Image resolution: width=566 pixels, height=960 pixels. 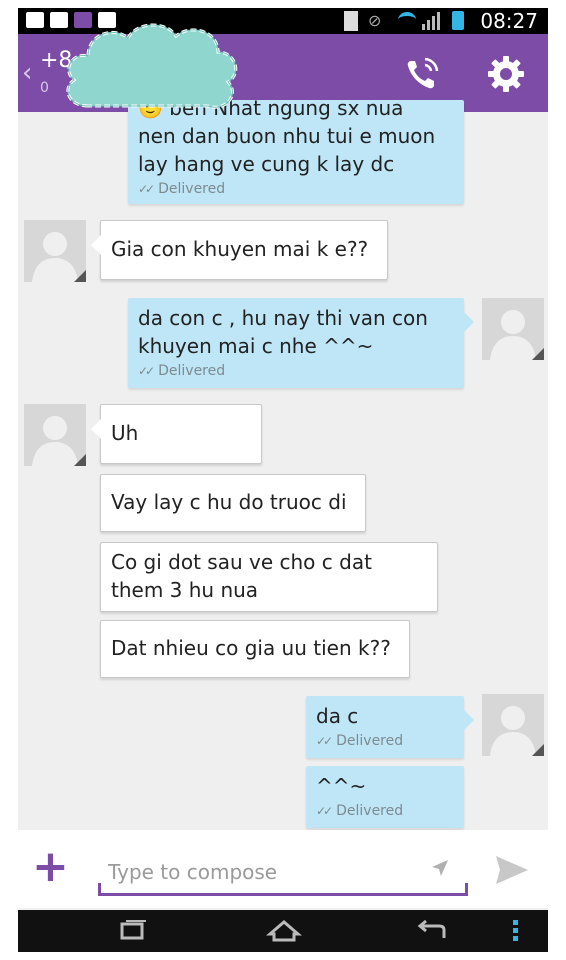 I want to click on message-line: nen dan buon nhu tui e muon, so click(x=287, y=136).